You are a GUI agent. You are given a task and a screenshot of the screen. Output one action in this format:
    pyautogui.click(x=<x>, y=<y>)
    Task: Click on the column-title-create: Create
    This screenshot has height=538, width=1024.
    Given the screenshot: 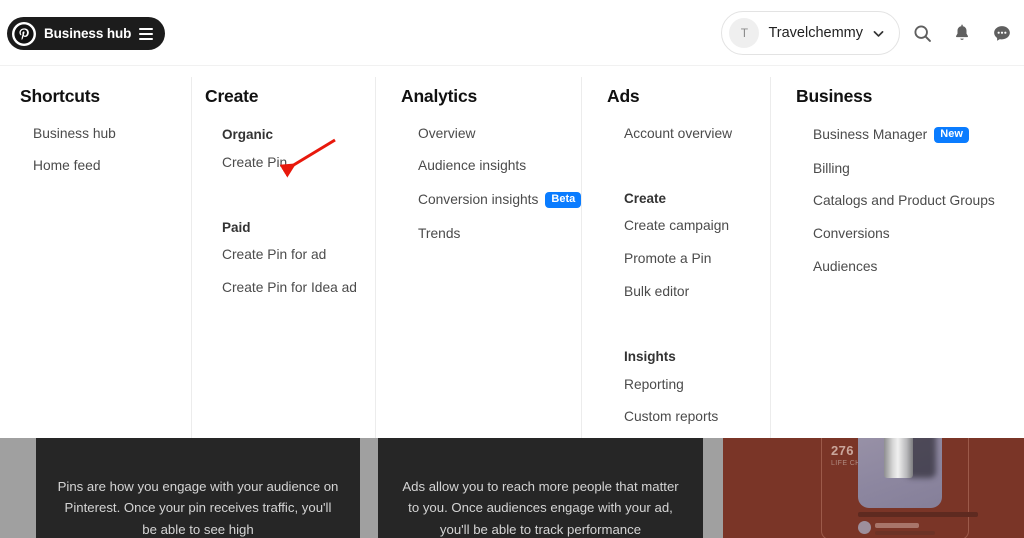 What is the action you would take?
    pyautogui.click(x=232, y=96)
    